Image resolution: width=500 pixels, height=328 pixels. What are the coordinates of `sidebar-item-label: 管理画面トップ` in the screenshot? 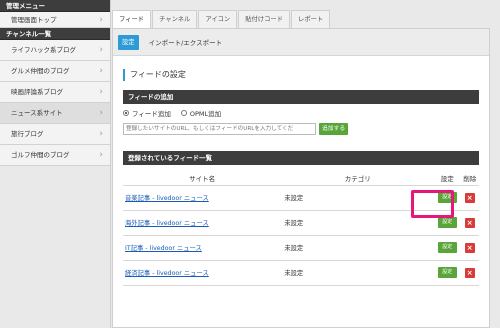 It's located at (34, 20).